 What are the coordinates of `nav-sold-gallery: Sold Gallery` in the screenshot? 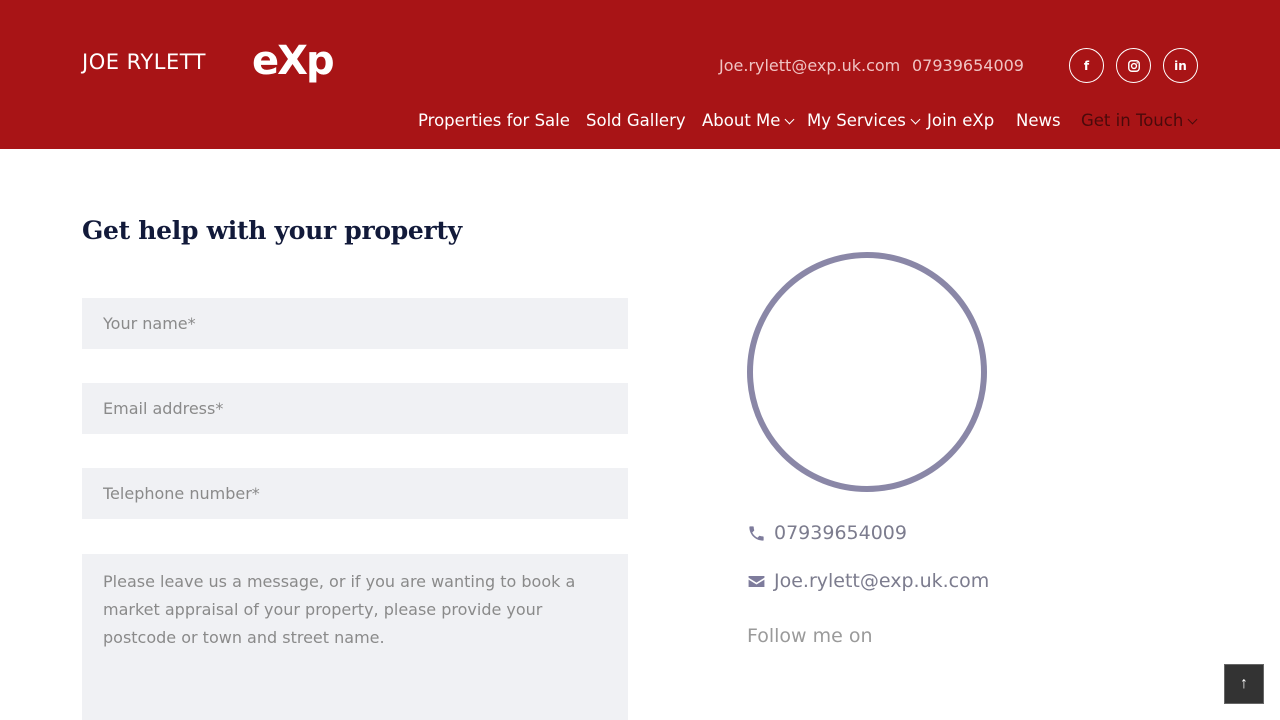 It's located at (636, 120).